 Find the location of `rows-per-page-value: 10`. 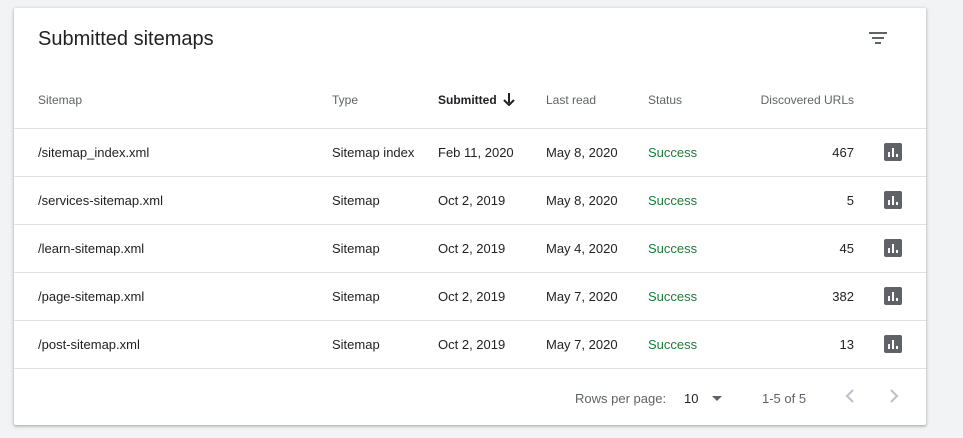

rows-per-page-value: 10 is located at coordinates (691, 398).